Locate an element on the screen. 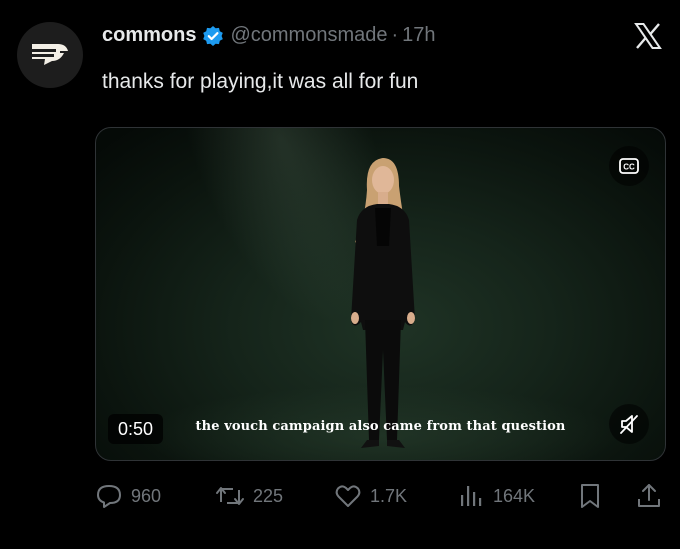 This screenshot has width=680, height=549. repost-icon is located at coordinates (230, 496).